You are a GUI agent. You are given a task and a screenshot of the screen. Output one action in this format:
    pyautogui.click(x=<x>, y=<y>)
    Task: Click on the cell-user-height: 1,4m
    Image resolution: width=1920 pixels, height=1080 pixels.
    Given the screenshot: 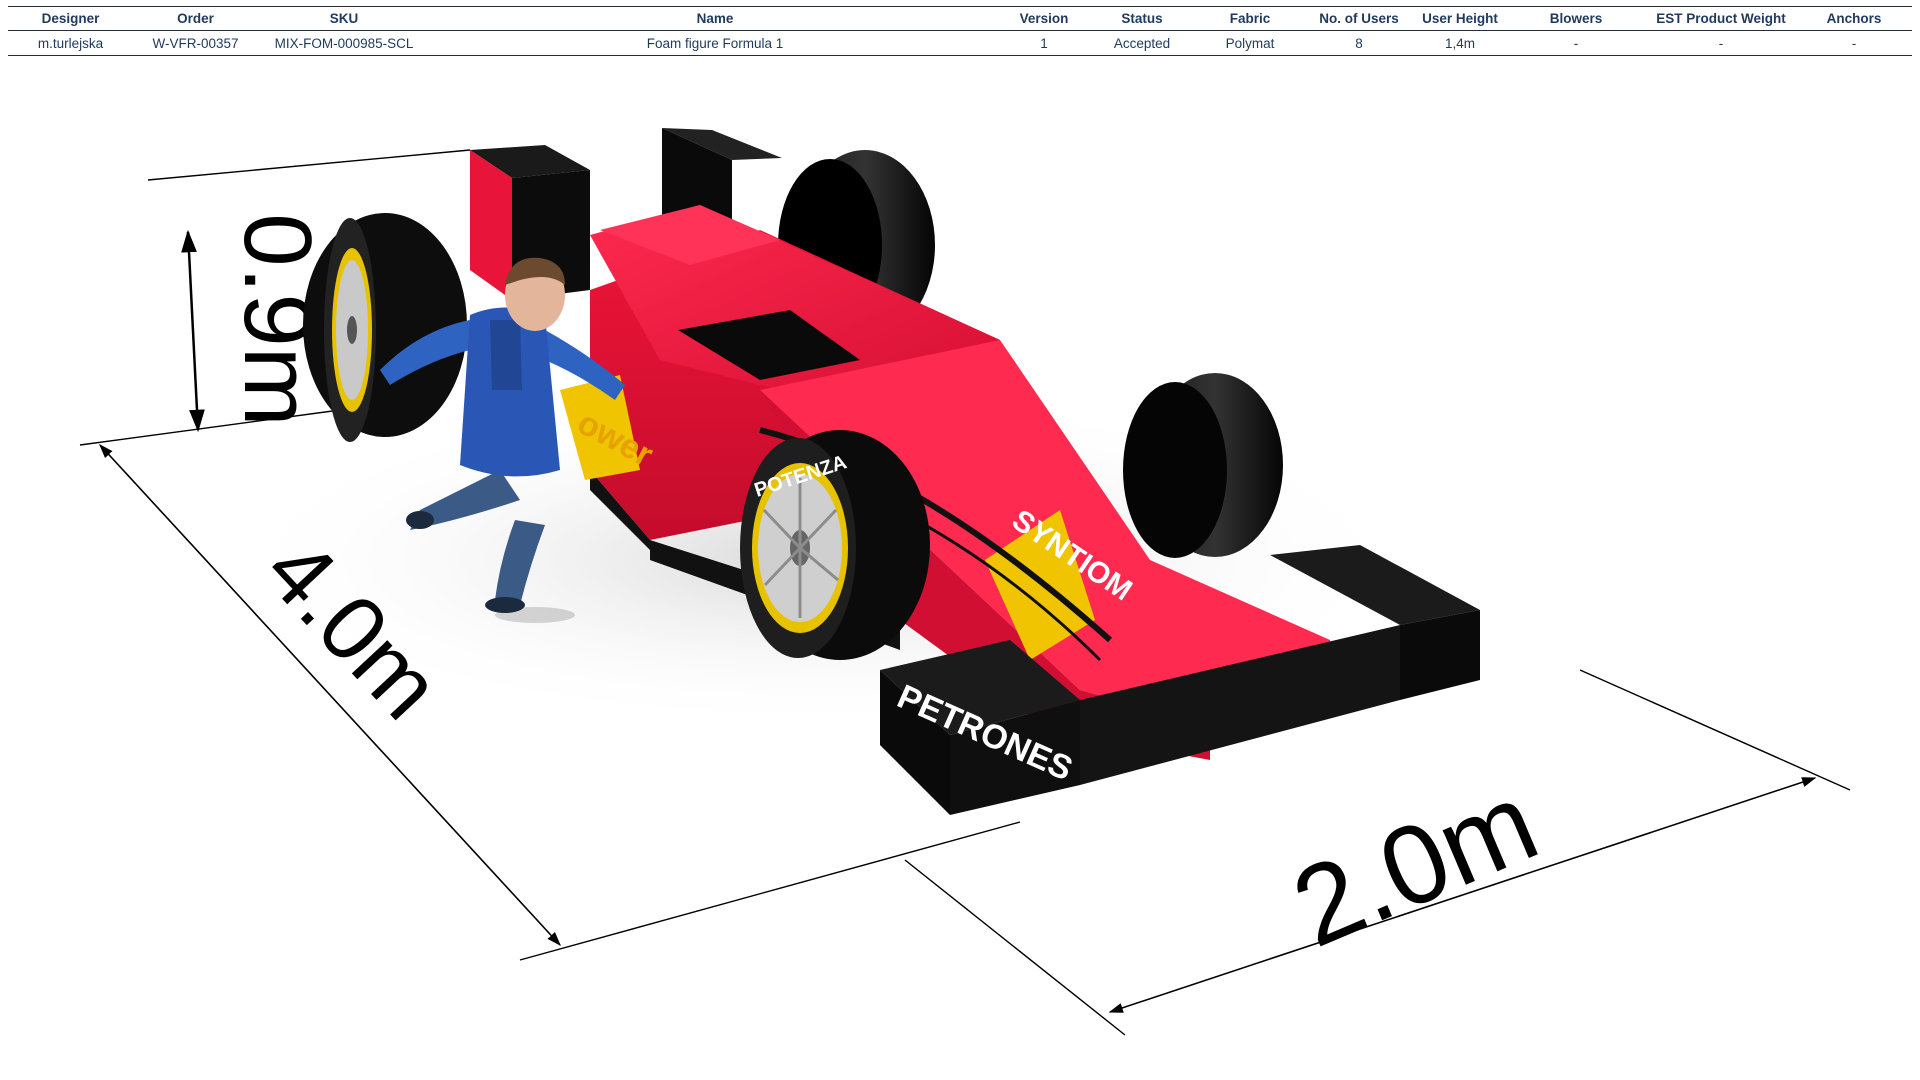 What is the action you would take?
    pyautogui.click(x=1459, y=43)
    